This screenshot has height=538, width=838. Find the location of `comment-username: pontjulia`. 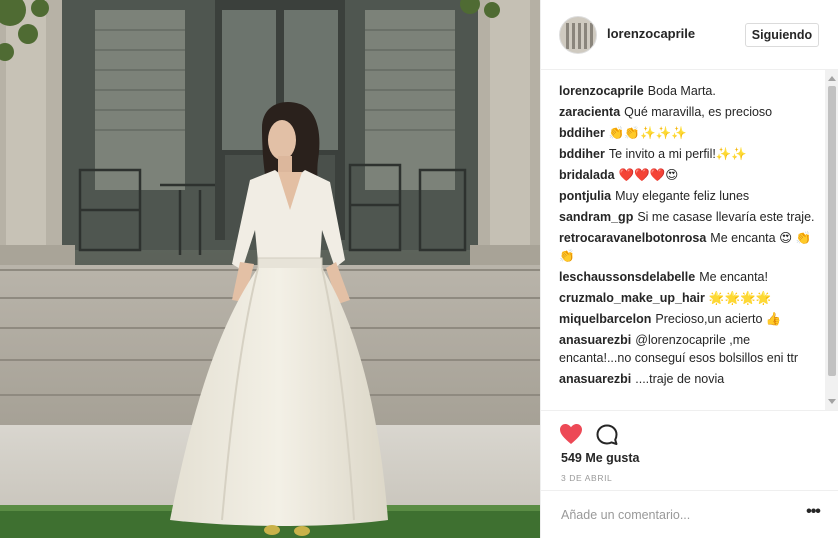

comment-username: pontjulia is located at coordinates (585, 196).